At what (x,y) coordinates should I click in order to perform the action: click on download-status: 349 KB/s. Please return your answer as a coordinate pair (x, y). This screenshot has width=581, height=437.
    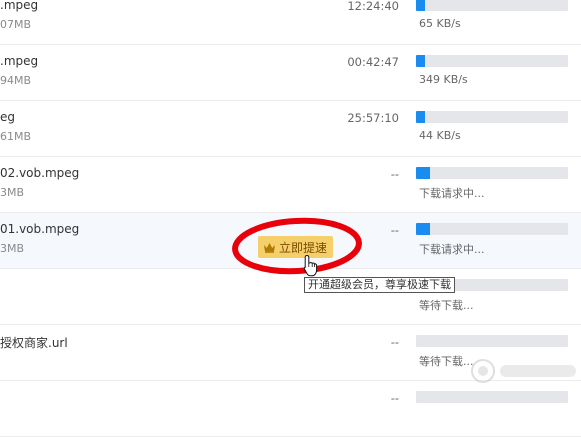
    Looking at the image, I should click on (443, 79).